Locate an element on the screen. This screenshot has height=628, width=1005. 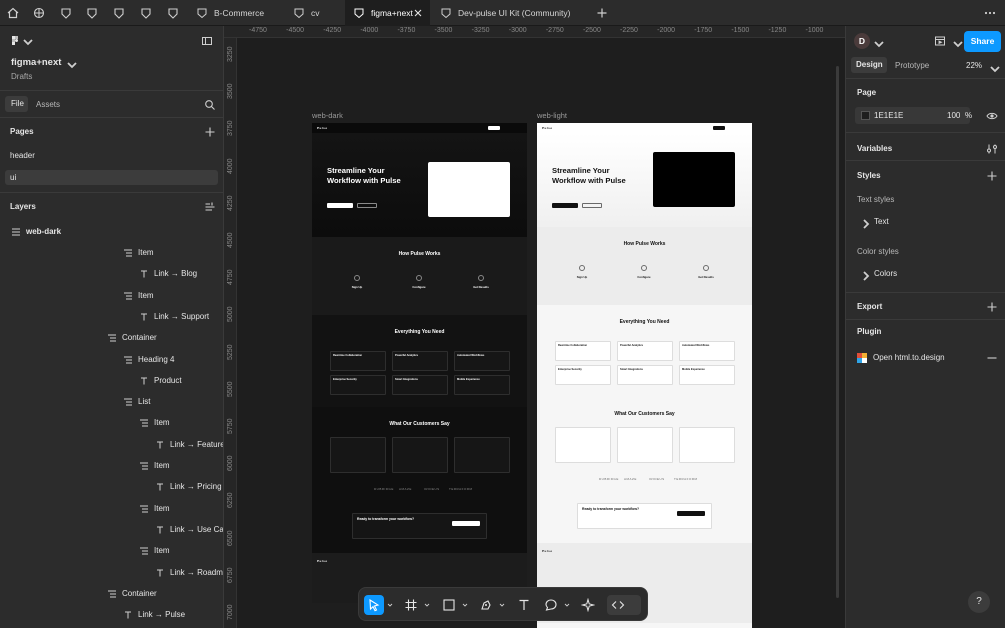
pen-tool-button is located at coordinates (486, 605).